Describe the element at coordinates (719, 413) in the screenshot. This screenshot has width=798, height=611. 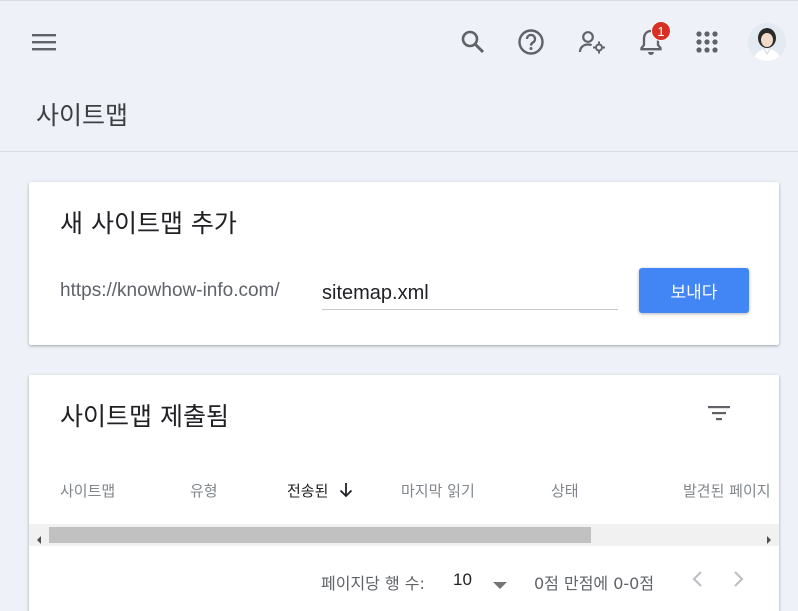
I see `filter-icon` at that location.